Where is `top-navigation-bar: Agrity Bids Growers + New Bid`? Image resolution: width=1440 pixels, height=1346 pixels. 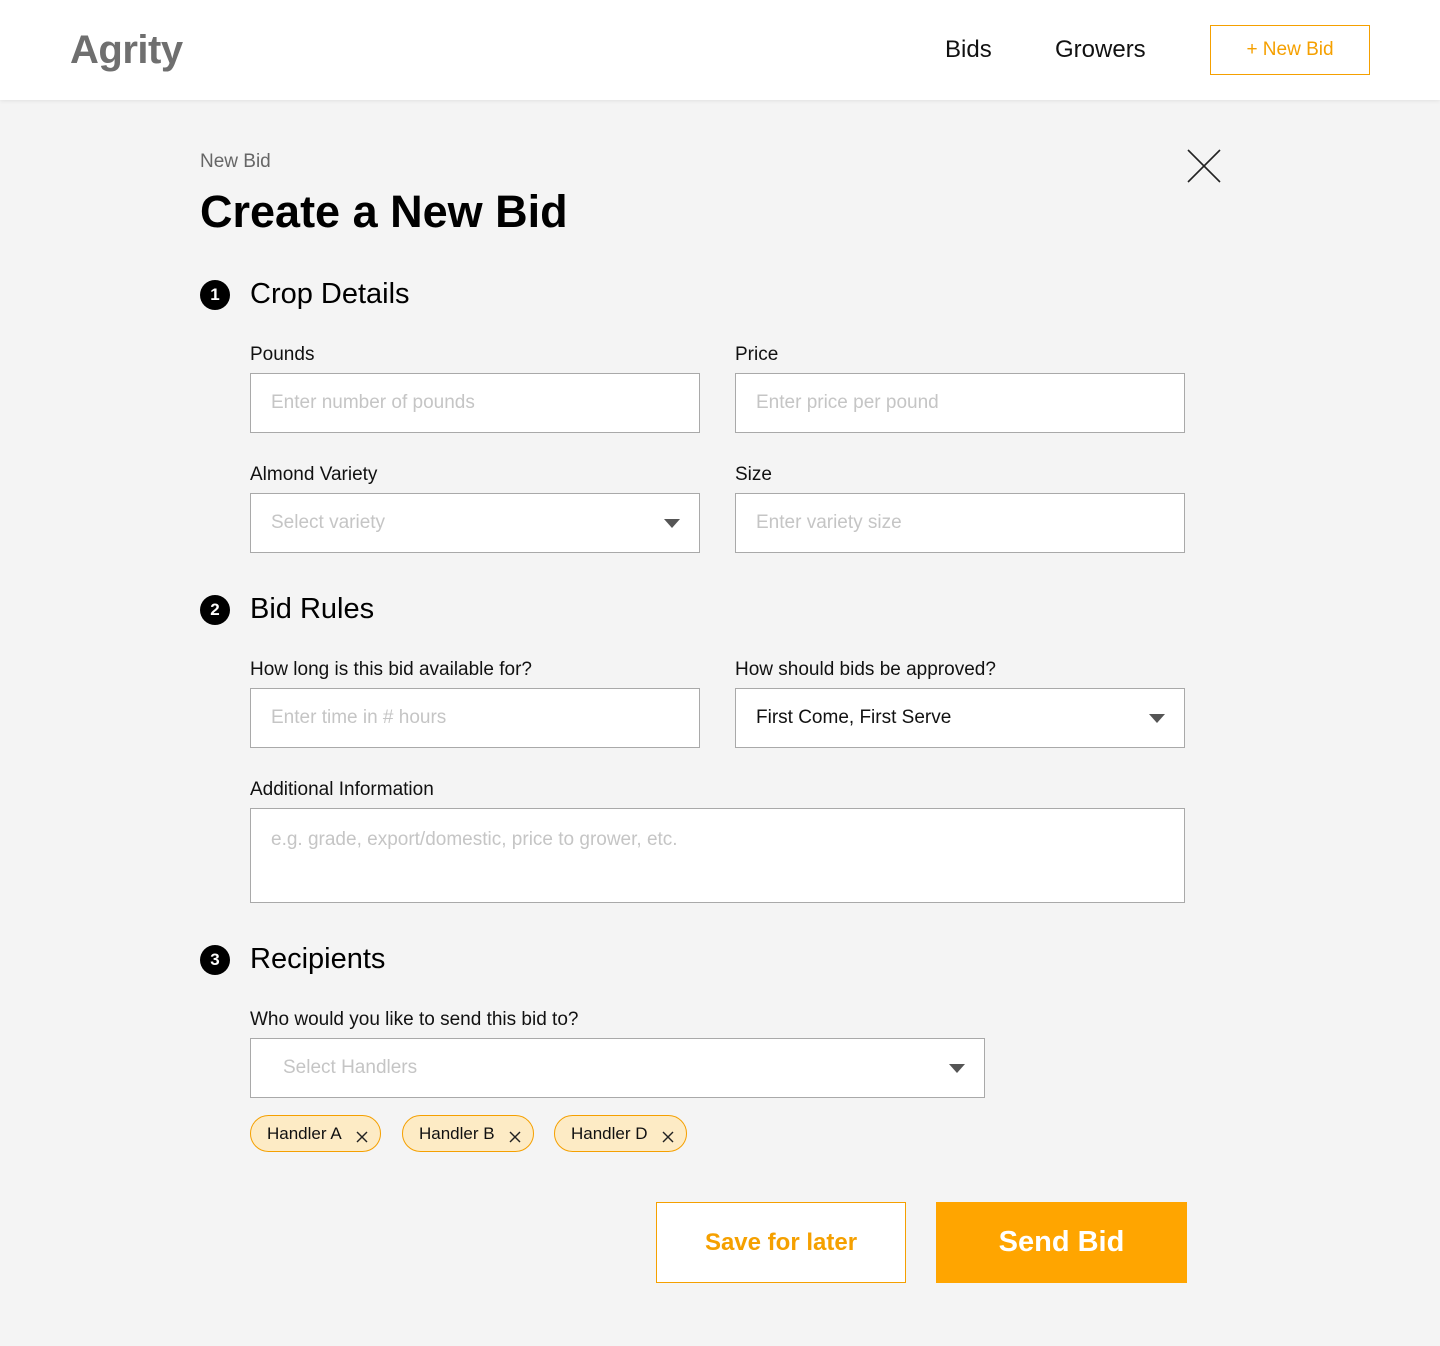 top-navigation-bar: Agrity Bids Growers + New Bid is located at coordinates (720, 50).